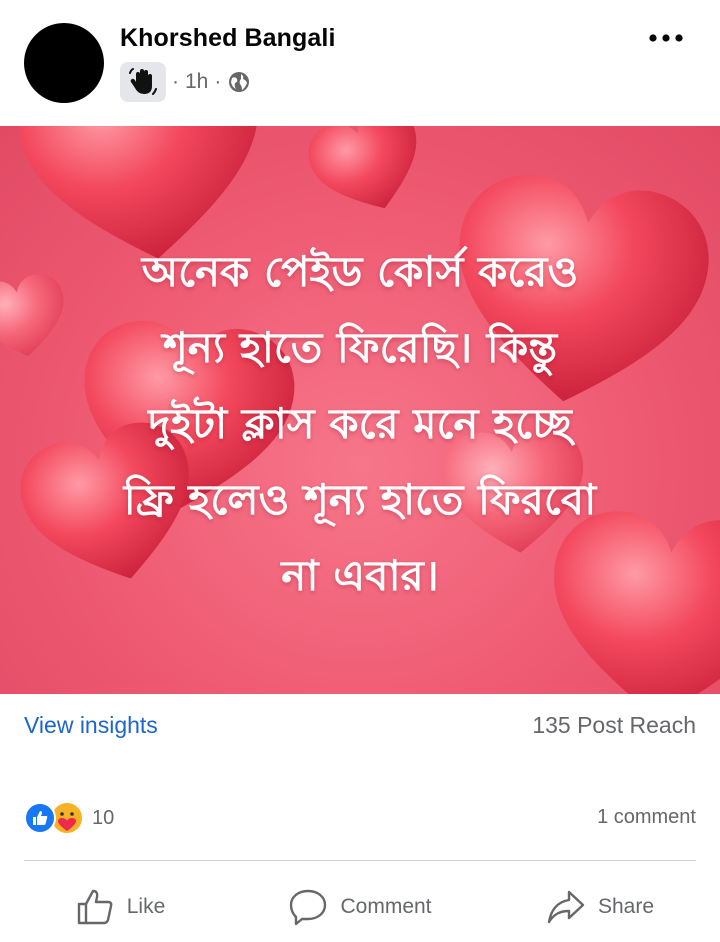 Image resolution: width=720 pixels, height=942 pixels. What do you see at coordinates (120, 907) in the screenshot?
I see `like-button: Like` at bounding box center [120, 907].